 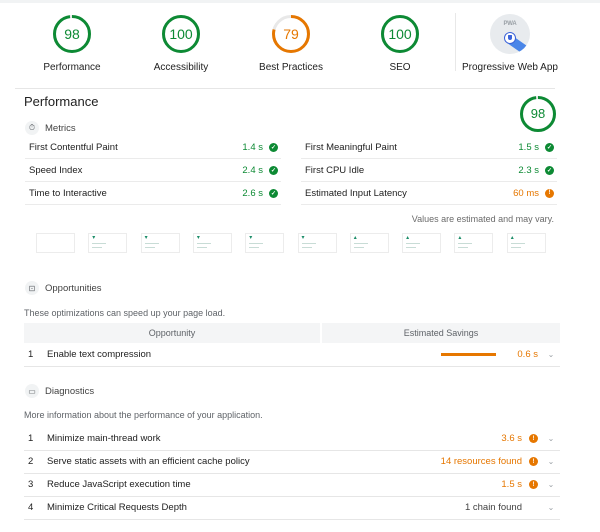 What do you see at coordinates (510, 67) in the screenshot?
I see `gauge-label: Progressive Web App` at bounding box center [510, 67].